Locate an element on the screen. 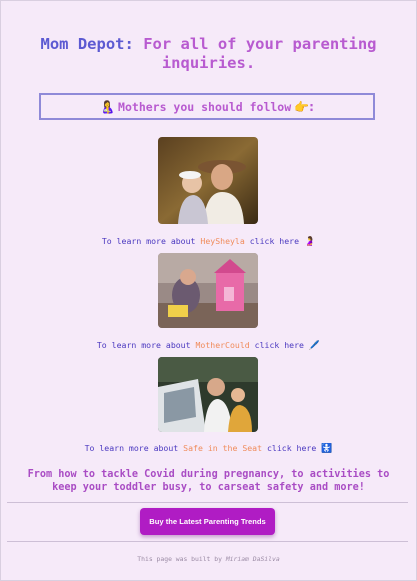 This screenshot has height=581, width=417. breastfeeding-icon: 🤱 is located at coordinates (108, 106).